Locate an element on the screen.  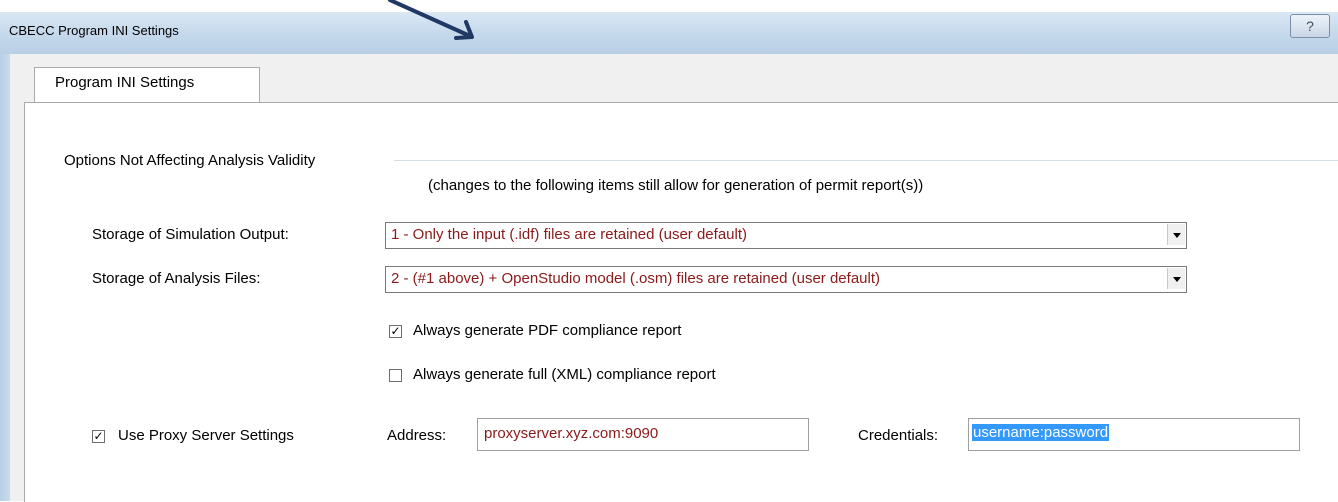
group-title: Options Not Affecting Analysis Validity is located at coordinates (190, 160).